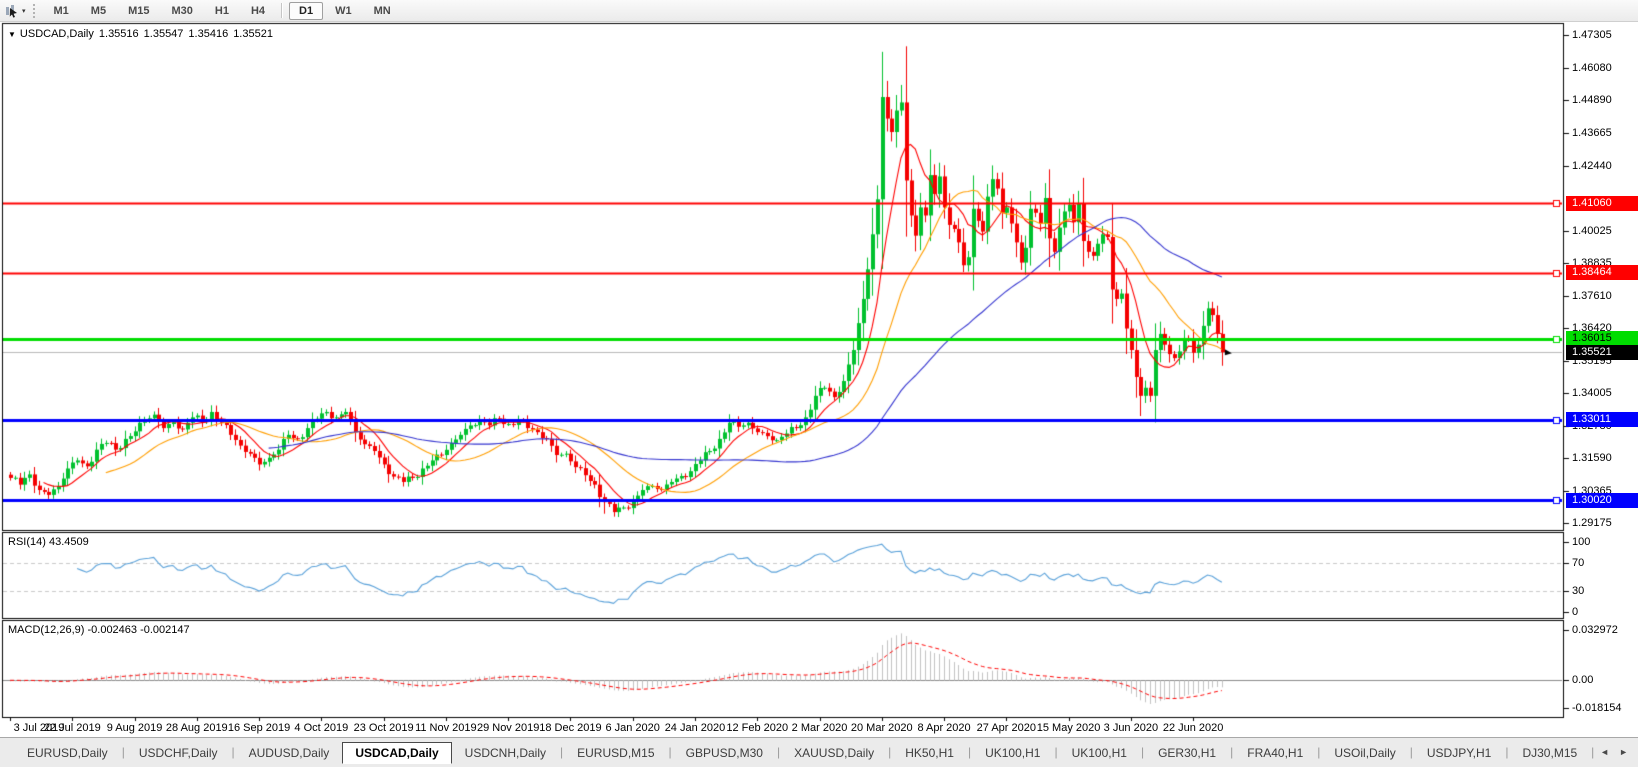 Image resolution: width=1638 pixels, height=767 pixels. I want to click on timeframe-m1-button: M1, so click(61, 11).